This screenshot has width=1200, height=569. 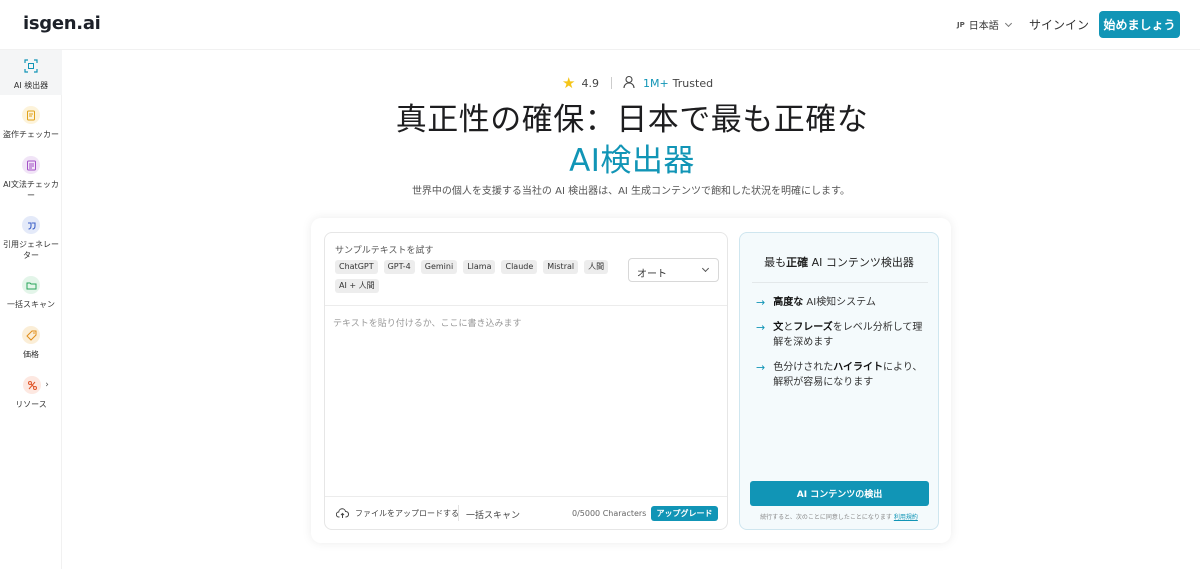 What do you see at coordinates (356, 267) in the screenshot?
I see `chip-chatgpt: ChatGPT` at bounding box center [356, 267].